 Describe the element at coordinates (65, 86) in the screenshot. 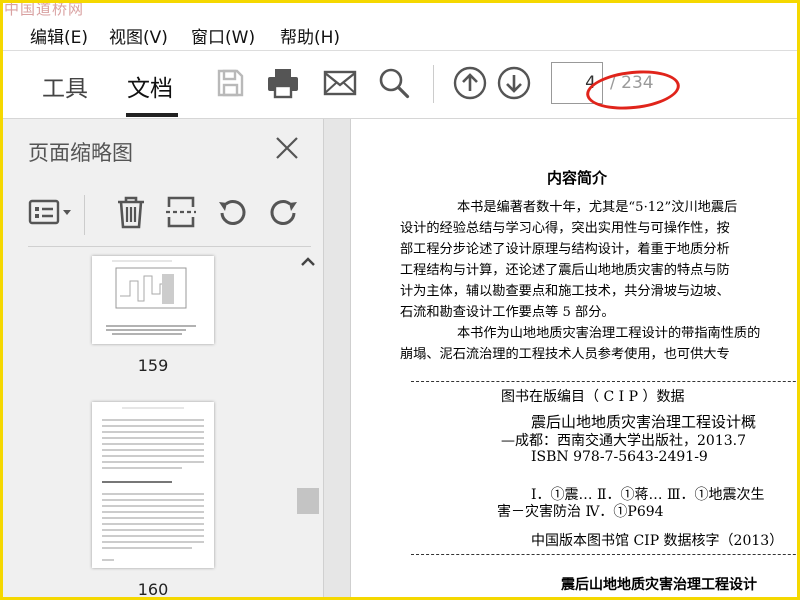

I see `tab-tools: 工具` at that location.